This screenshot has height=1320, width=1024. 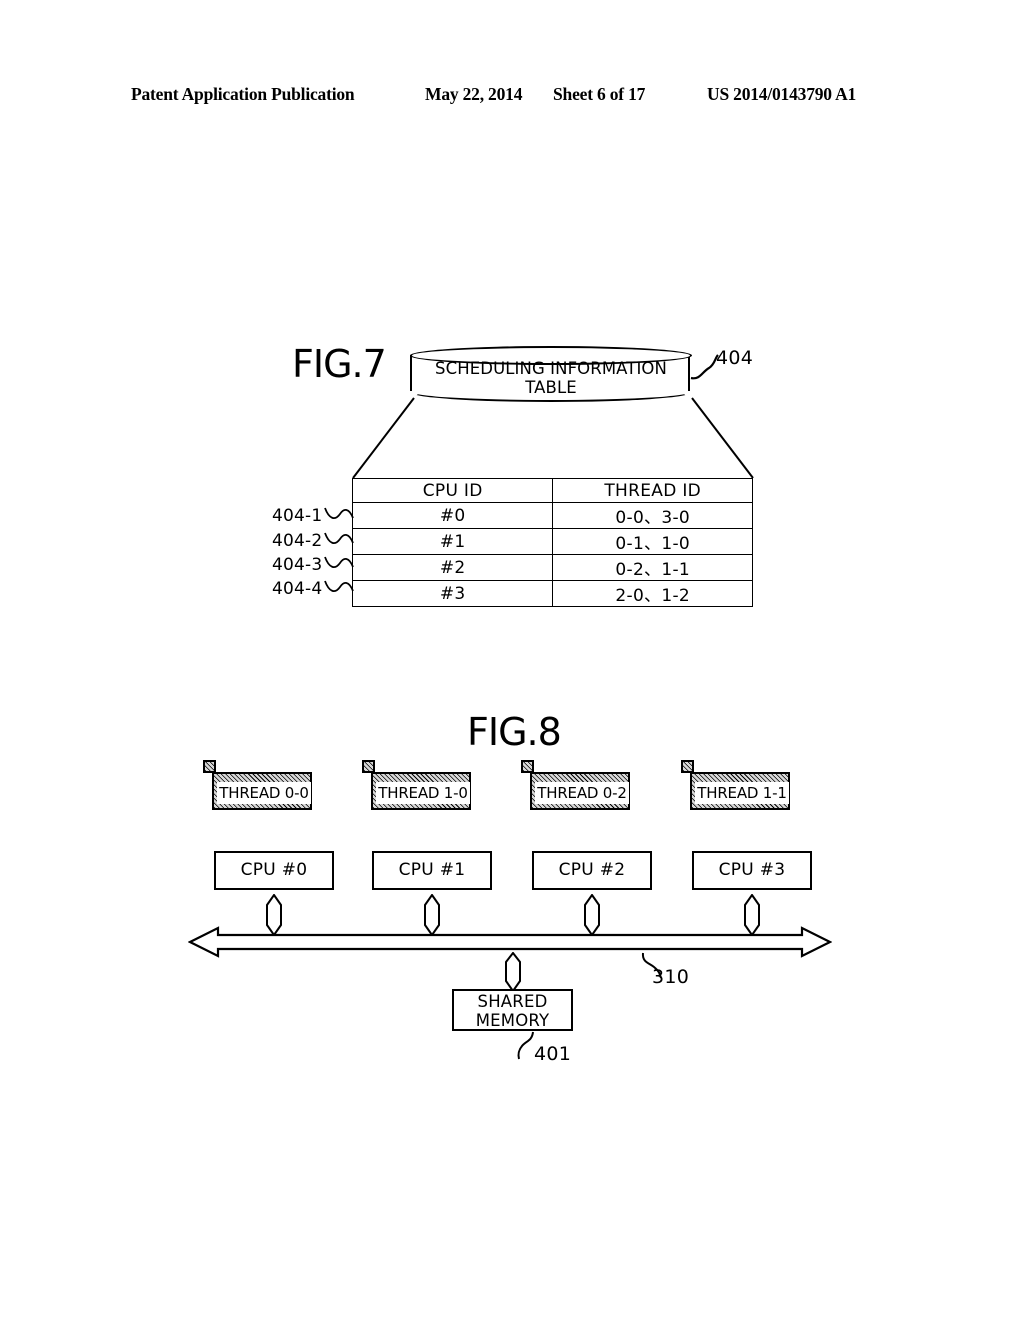 I want to click on cell-thread-id: 0-1、1-0, so click(x=652, y=541).